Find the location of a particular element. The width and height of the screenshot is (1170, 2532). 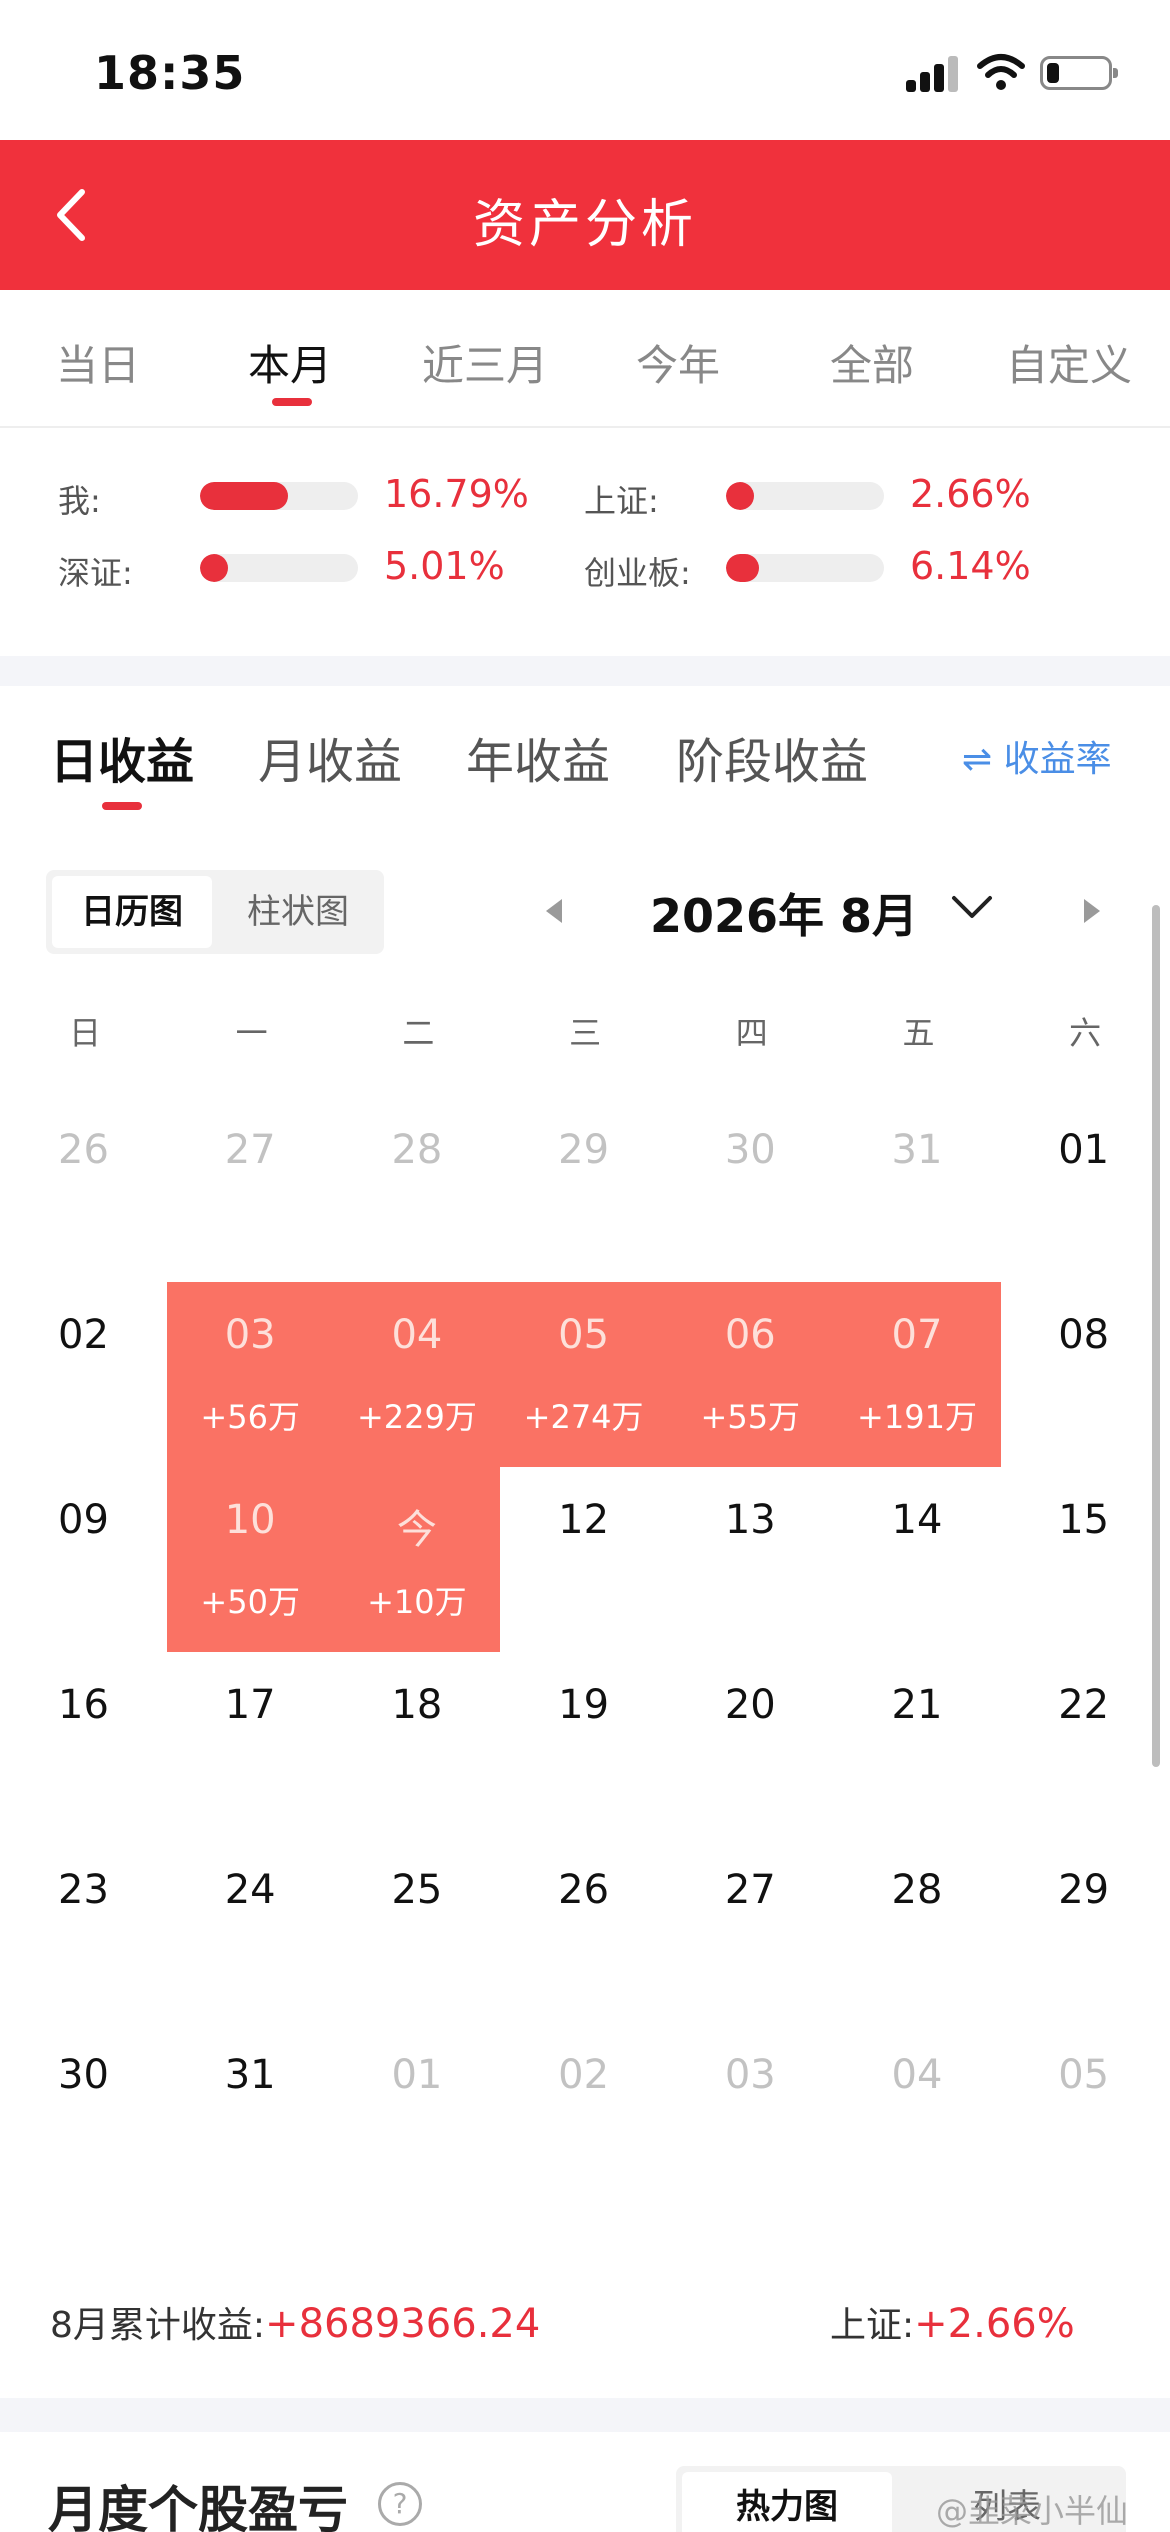

heatmap-button: 热力图 is located at coordinates (787, 2502).